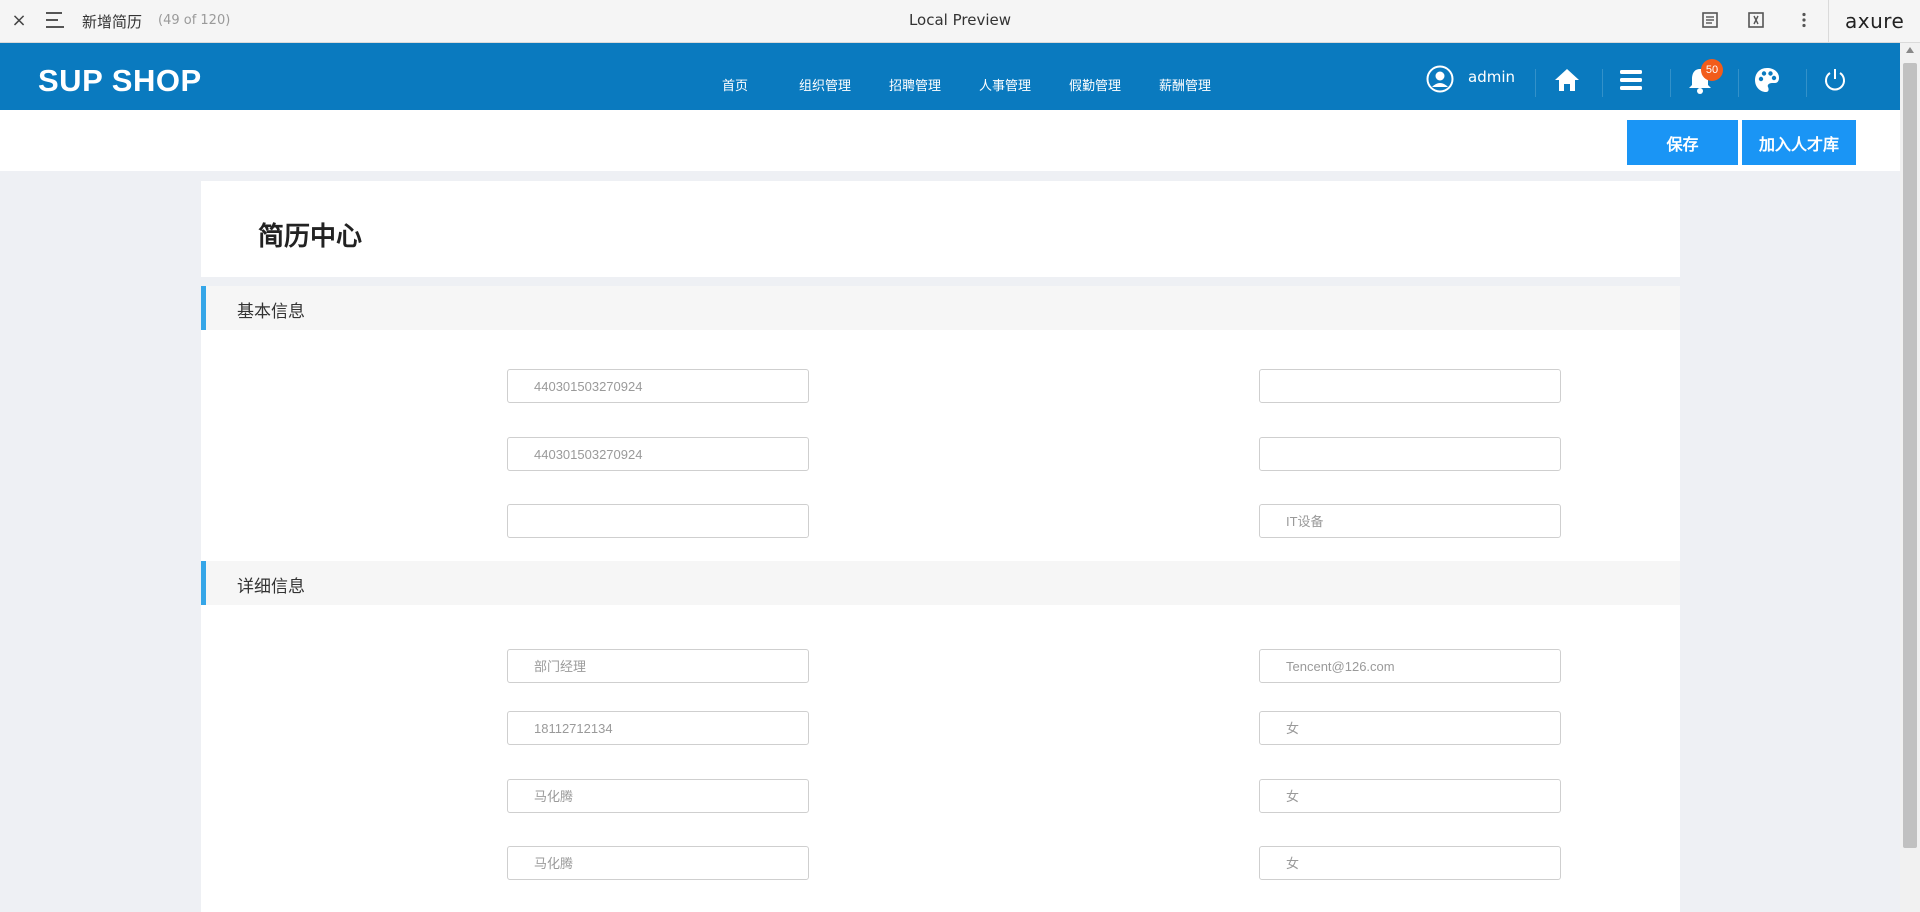 The width and height of the screenshot is (1920, 912). Describe the element at coordinates (735, 84) in the screenshot. I see `nav-home: 首页` at that location.